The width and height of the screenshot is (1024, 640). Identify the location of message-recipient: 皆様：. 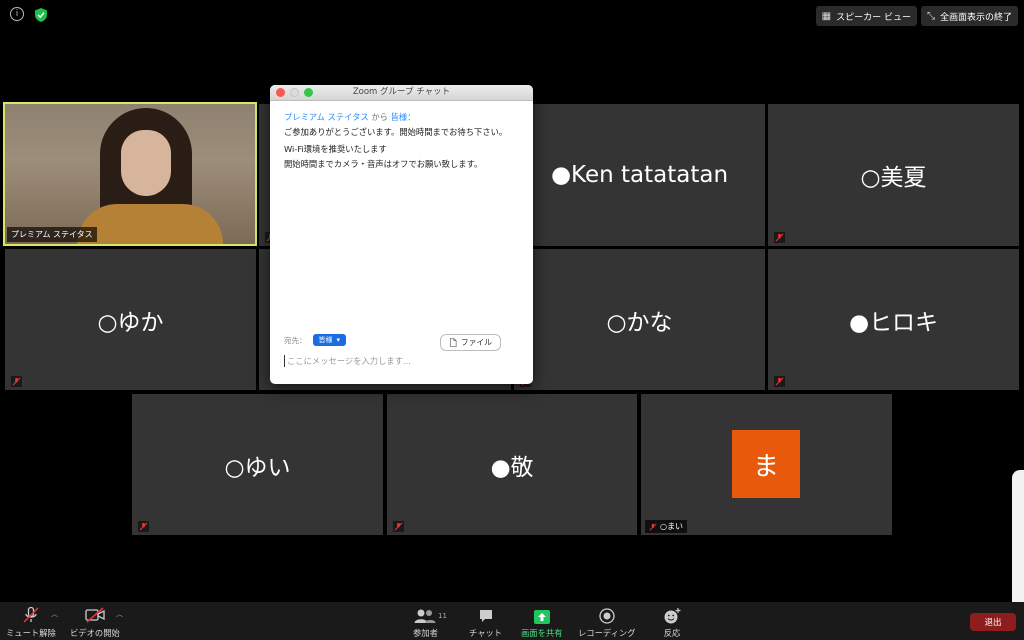
(403, 117).